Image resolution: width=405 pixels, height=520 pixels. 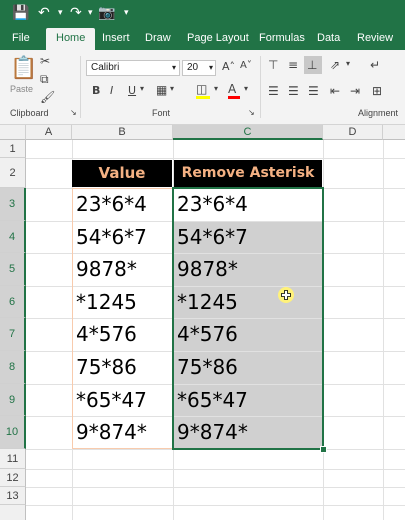 I want to click on row-header-8: 8, so click(x=13, y=367).